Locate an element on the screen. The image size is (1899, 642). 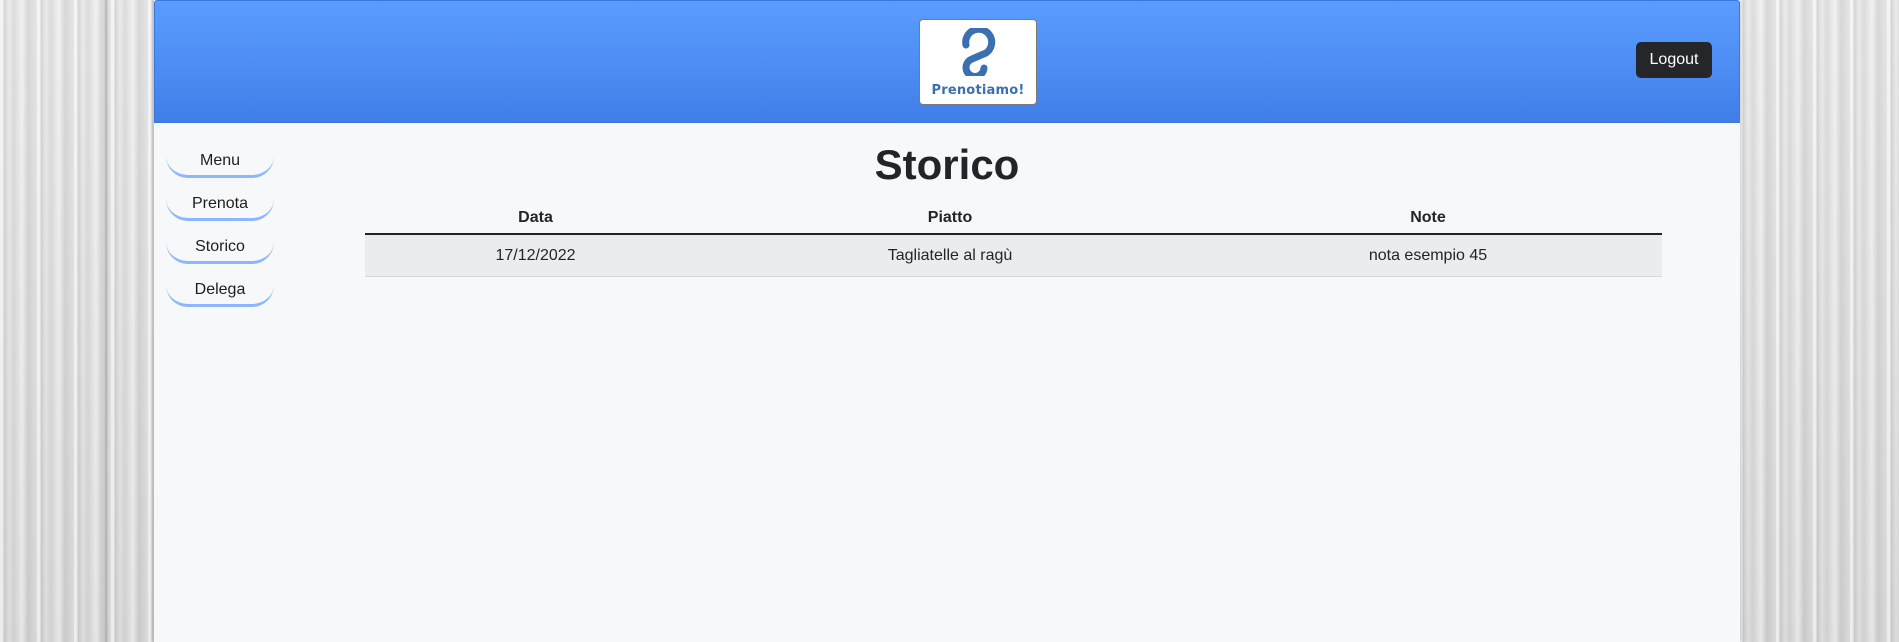
logo-text: Prenotiamo! is located at coordinates (978, 90).